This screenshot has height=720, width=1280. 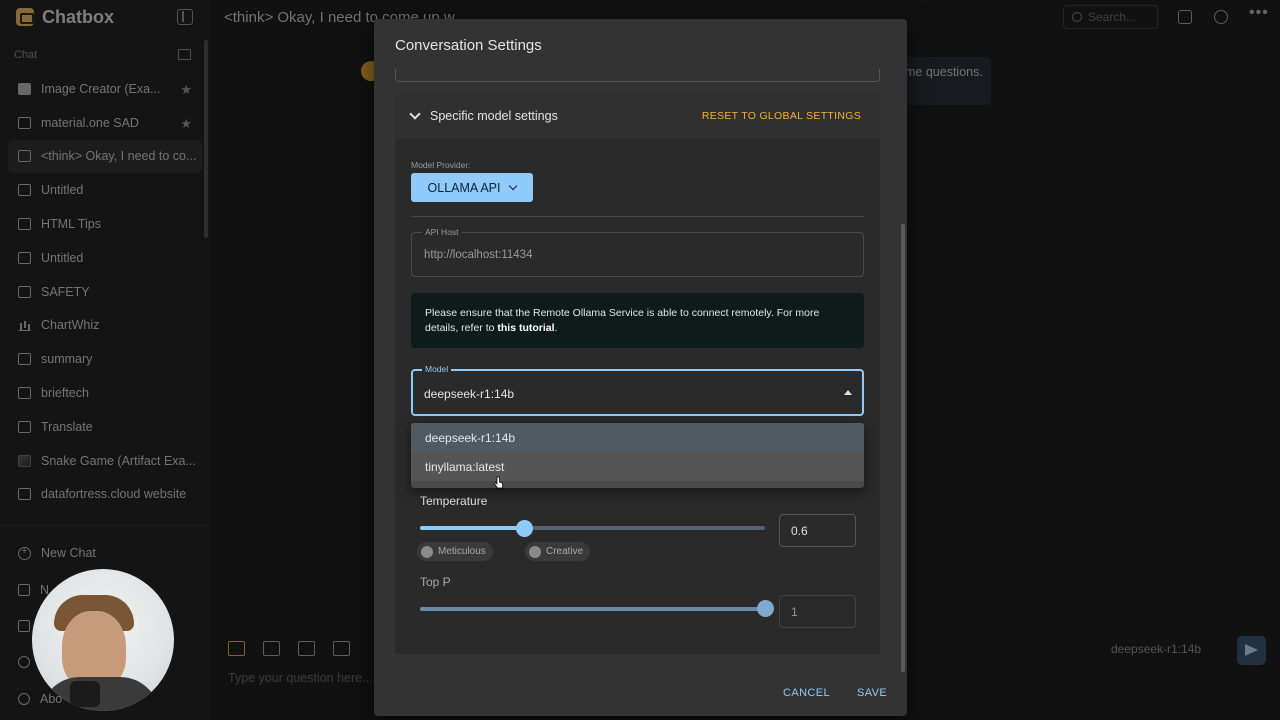 I want to click on dialog-title: Conversation Settings, so click(x=468, y=45).